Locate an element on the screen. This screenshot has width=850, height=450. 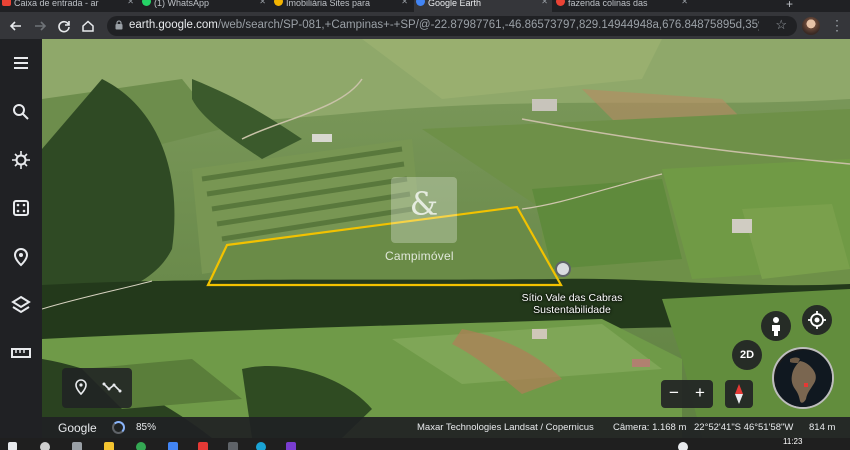
watermark-text: Campimóvel is located at coordinates (419, 256).